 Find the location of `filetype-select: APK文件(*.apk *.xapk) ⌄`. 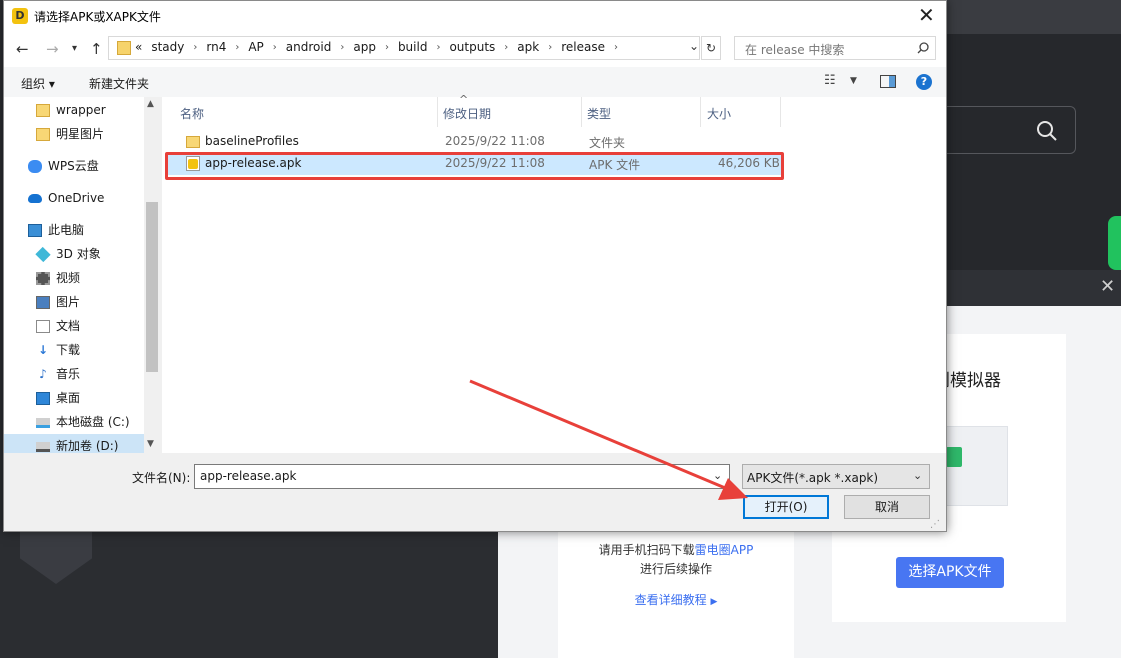

filetype-select: APK文件(*.apk *.xapk) ⌄ is located at coordinates (836, 476).